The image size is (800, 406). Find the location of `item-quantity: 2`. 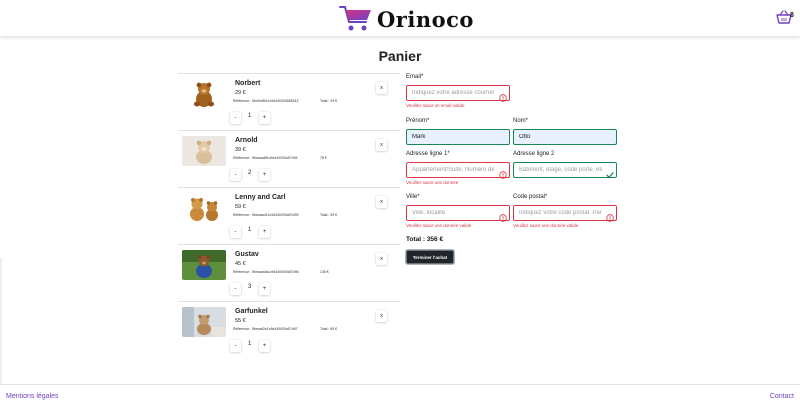

item-quantity: 2 is located at coordinates (250, 173).